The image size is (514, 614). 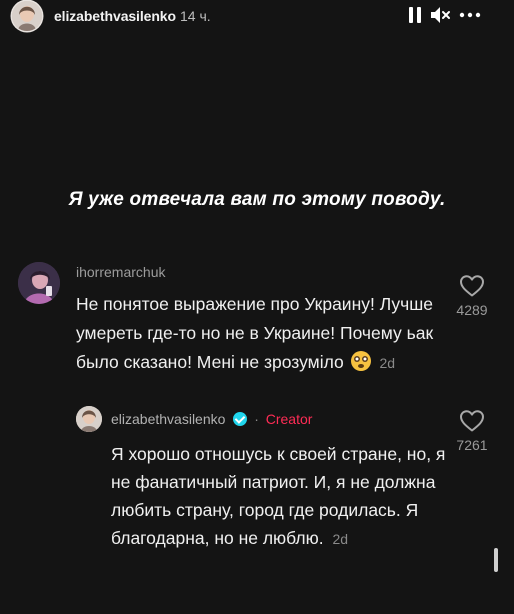 What do you see at coordinates (472, 445) in the screenshot?
I see `like-count: 7261` at bounding box center [472, 445].